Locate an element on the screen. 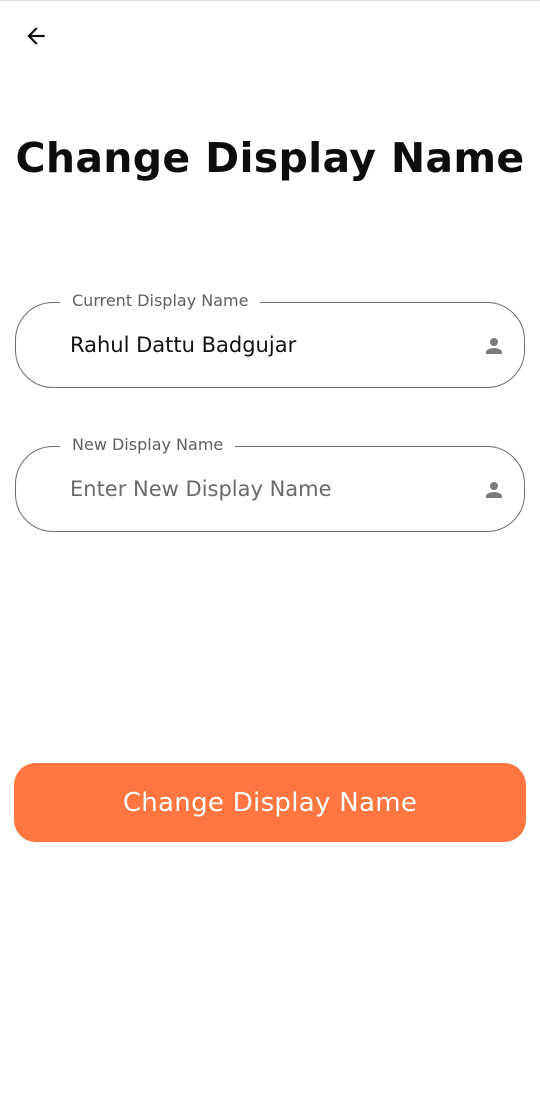 The width and height of the screenshot is (540, 1110). arrow-left-icon is located at coordinates (36, 38).